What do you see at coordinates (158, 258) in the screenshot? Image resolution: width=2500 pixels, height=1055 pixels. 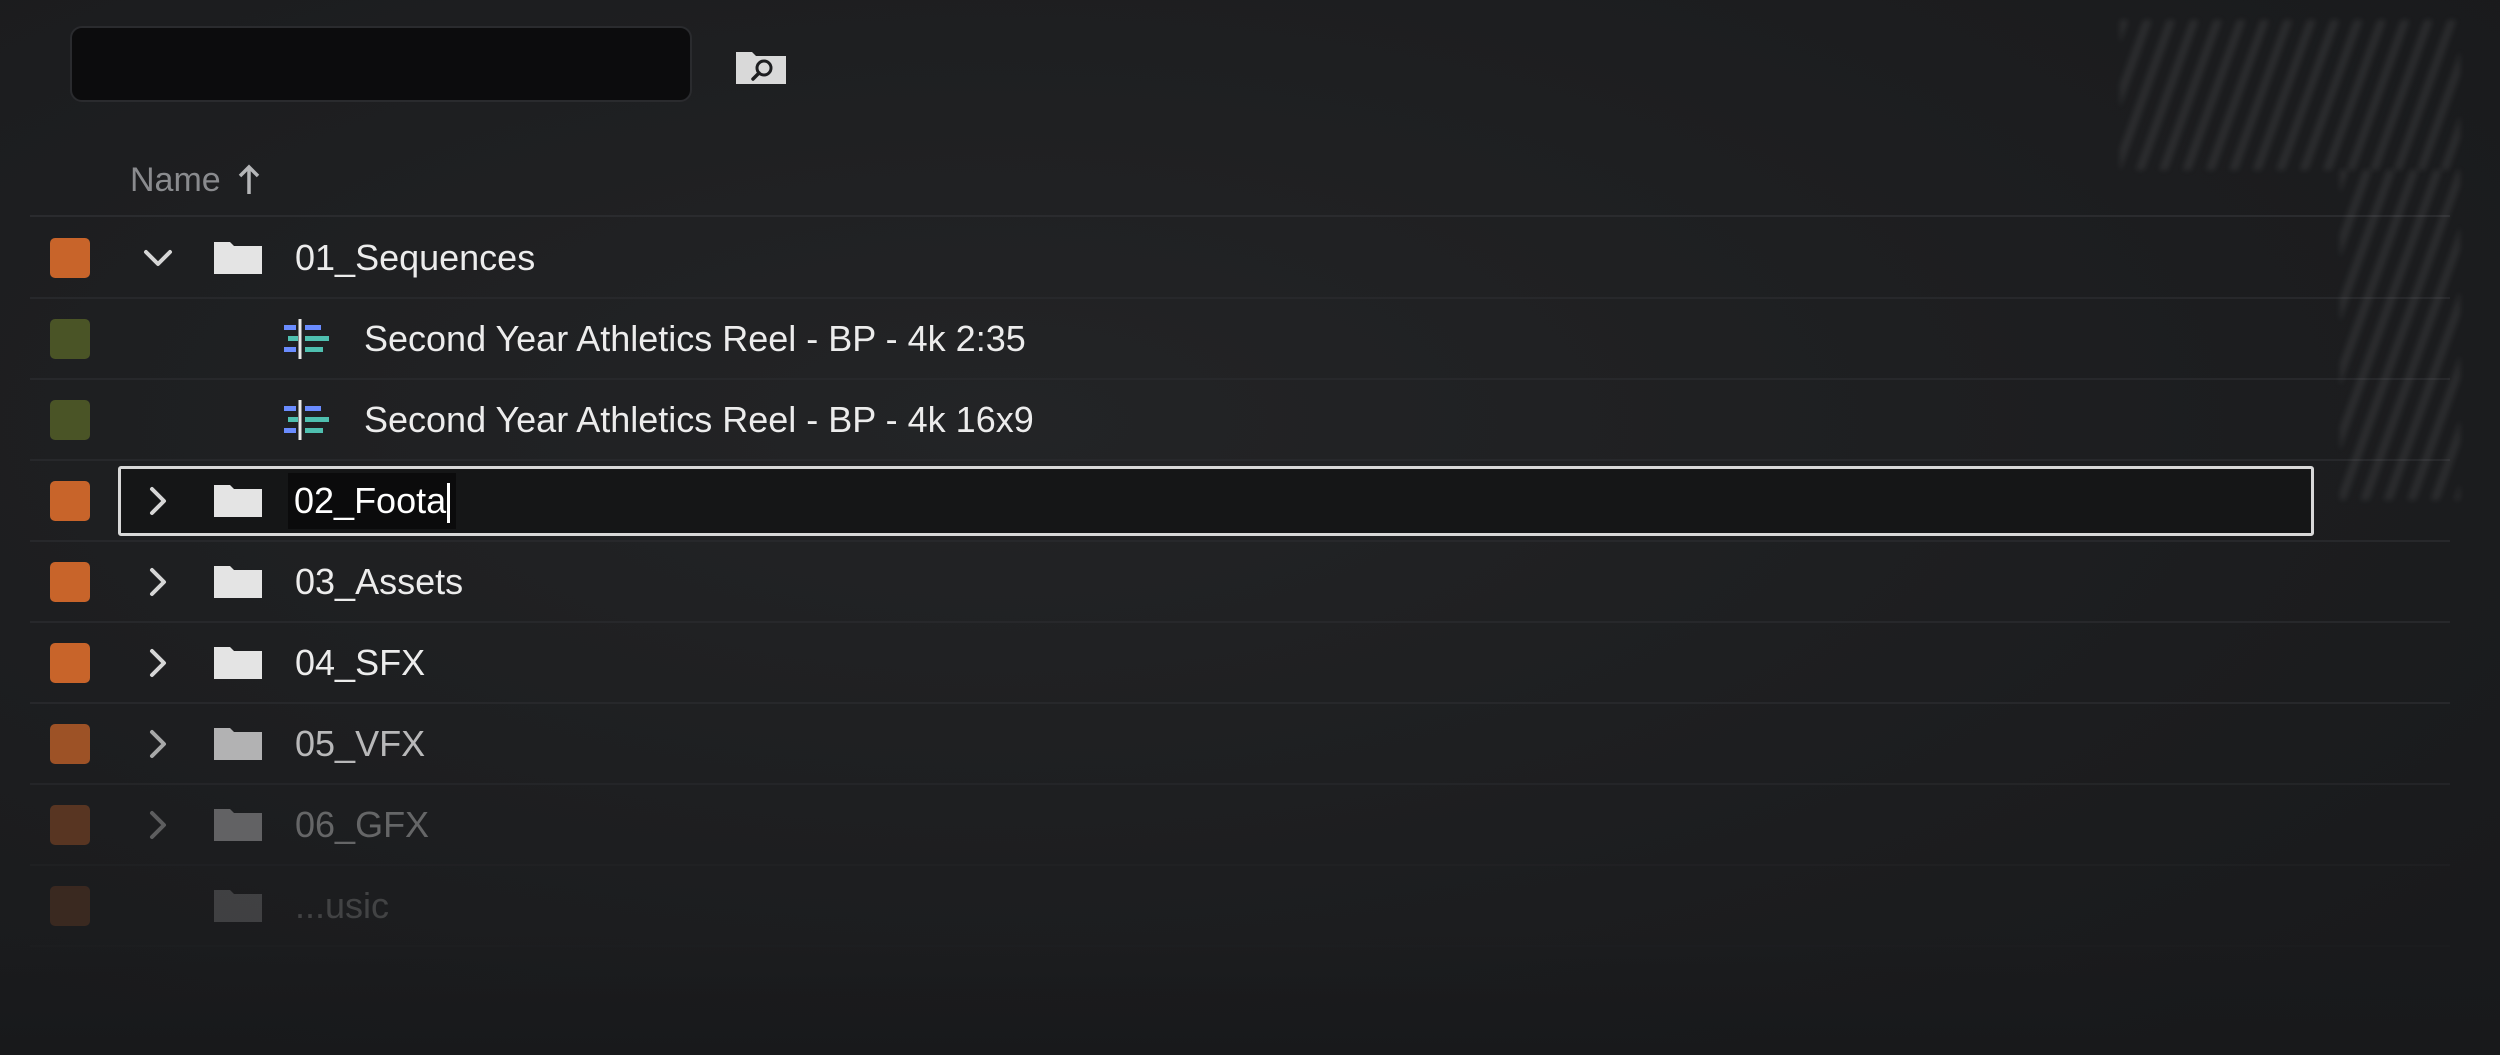 I see `chevron-down-icon` at bounding box center [158, 258].